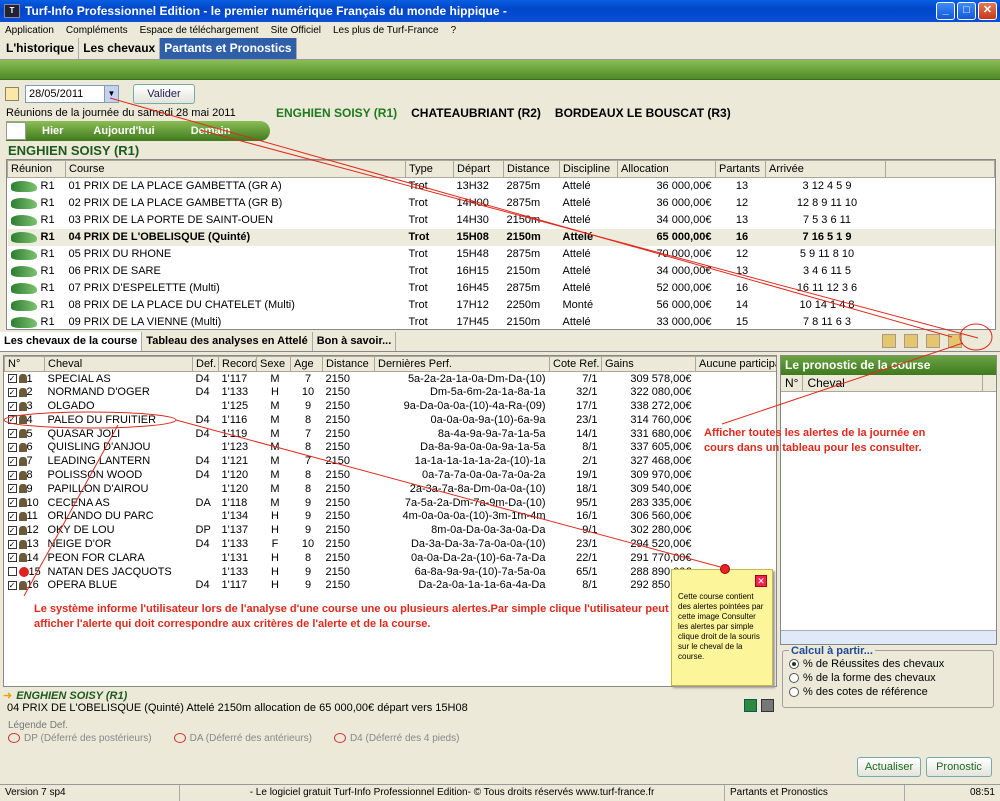  I want to click on venue-r2: CHATEAUBRIANT (R2), so click(476, 113).